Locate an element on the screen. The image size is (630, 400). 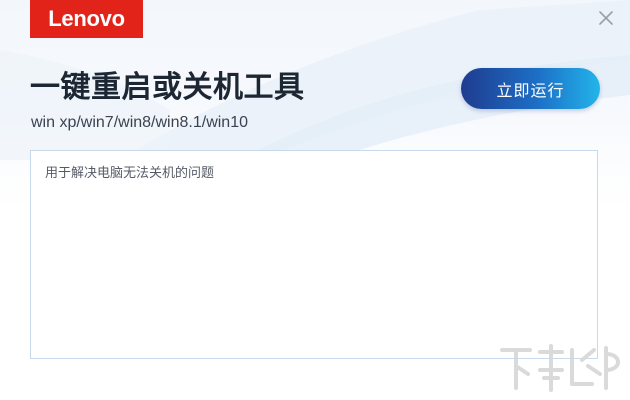
run-now-button: 立即运行 is located at coordinates (530, 88).